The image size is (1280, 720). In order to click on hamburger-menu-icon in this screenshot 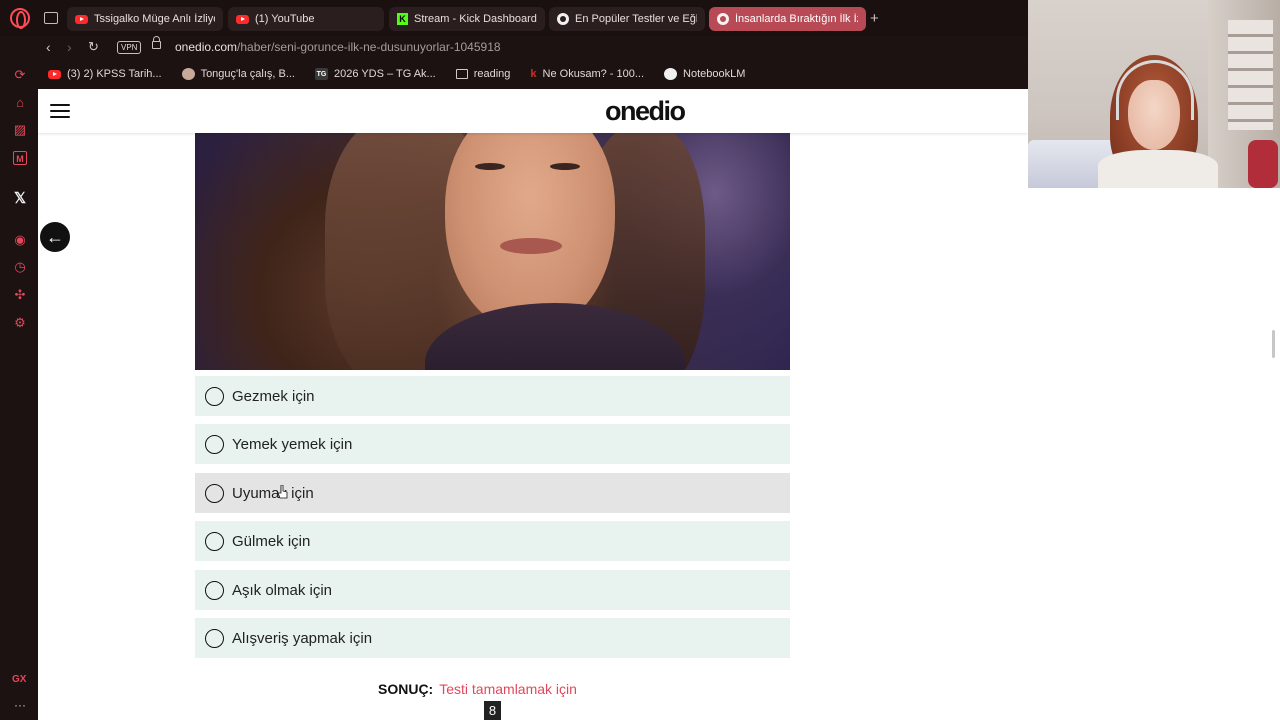, I will do `click(60, 111)`.